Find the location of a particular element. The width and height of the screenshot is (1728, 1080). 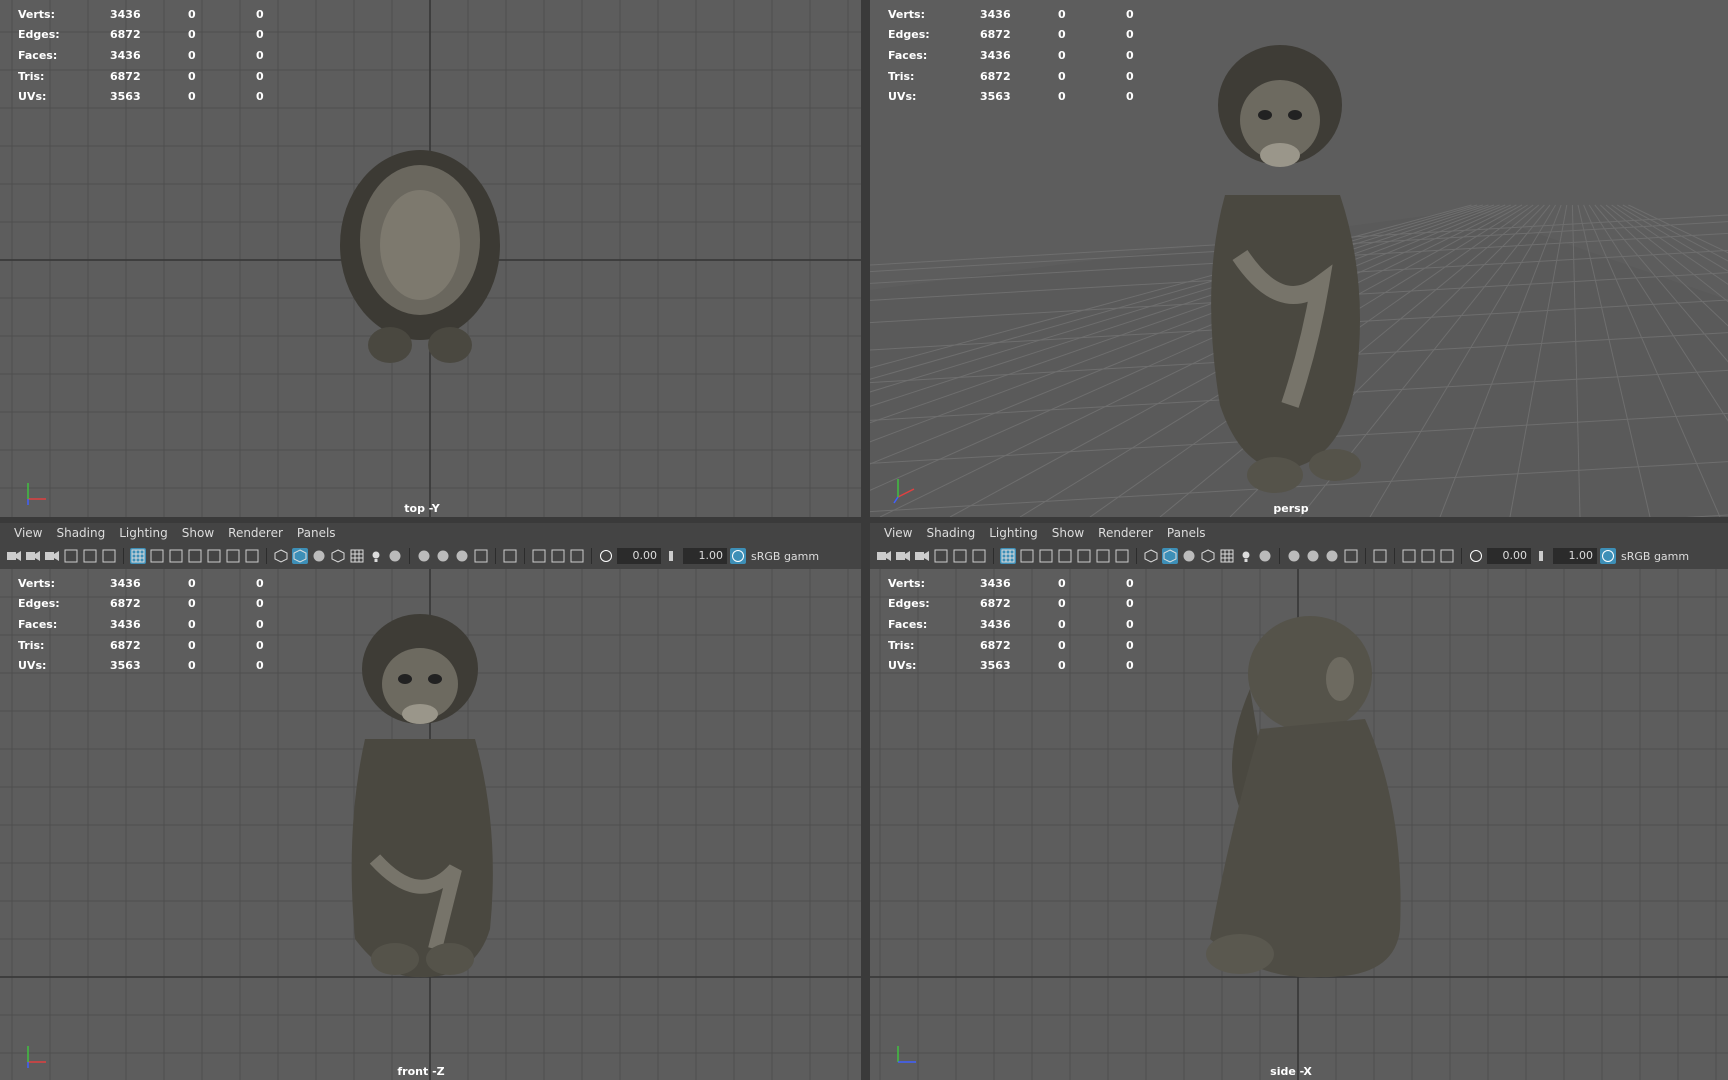

monkey-model-front is located at coordinates (420, 794).